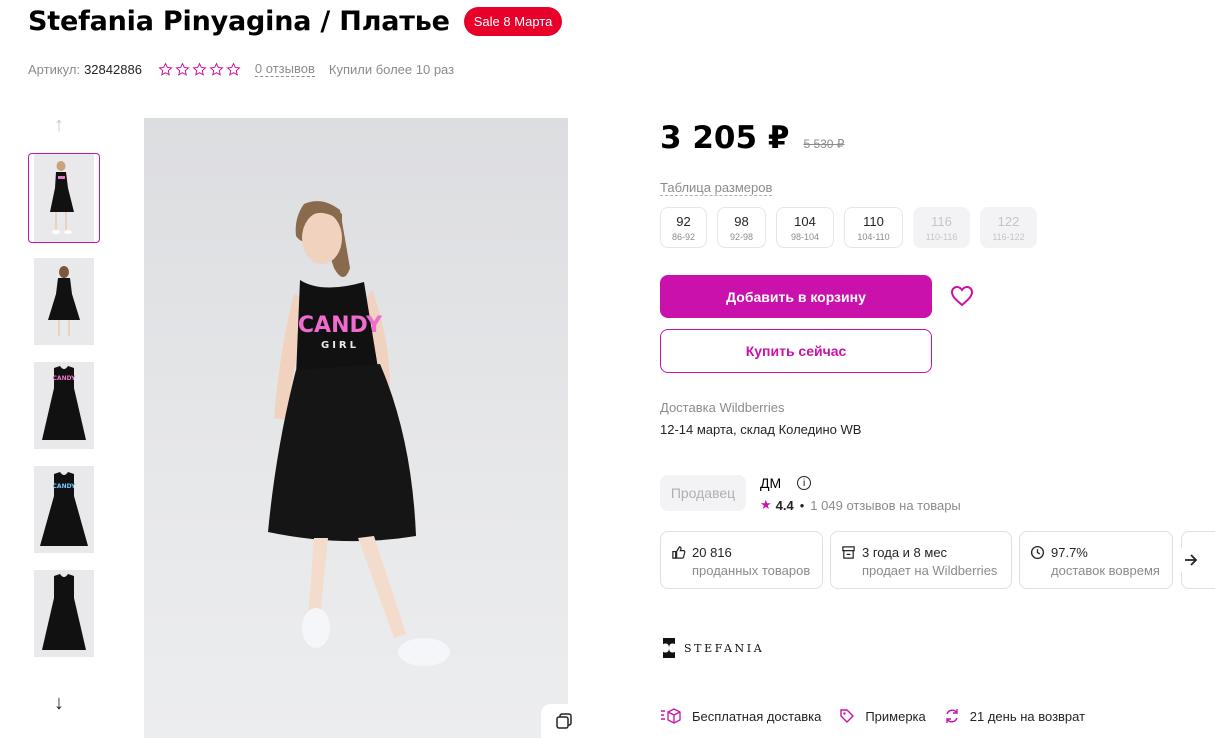  What do you see at coordinates (679, 552) in the screenshot?
I see `thumbs-up-icon` at bounding box center [679, 552].